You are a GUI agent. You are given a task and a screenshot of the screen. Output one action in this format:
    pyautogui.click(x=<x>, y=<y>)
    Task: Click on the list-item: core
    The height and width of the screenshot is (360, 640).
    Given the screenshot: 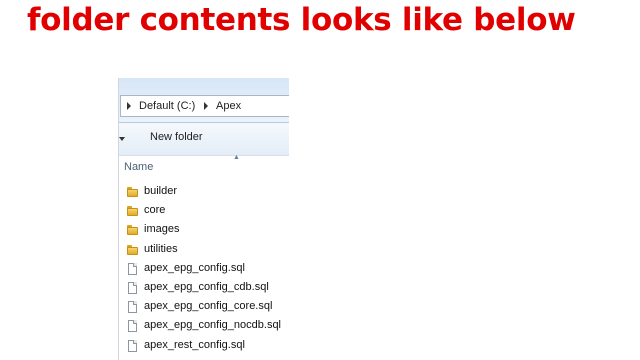 What is the action you would take?
    pyautogui.click(x=204, y=211)
    